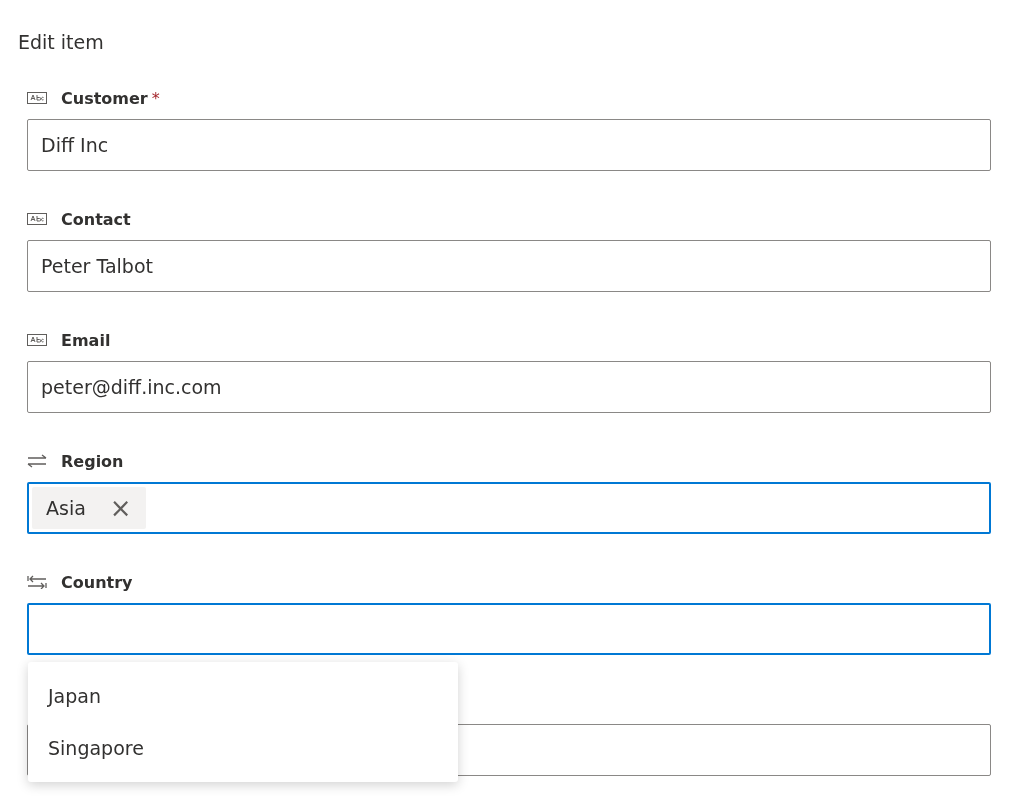 This screenshot has height=799, width=1019. Describe the element at coordinates (37, 461) in the screenshot. I see `swap-arrows-icon` at that location.